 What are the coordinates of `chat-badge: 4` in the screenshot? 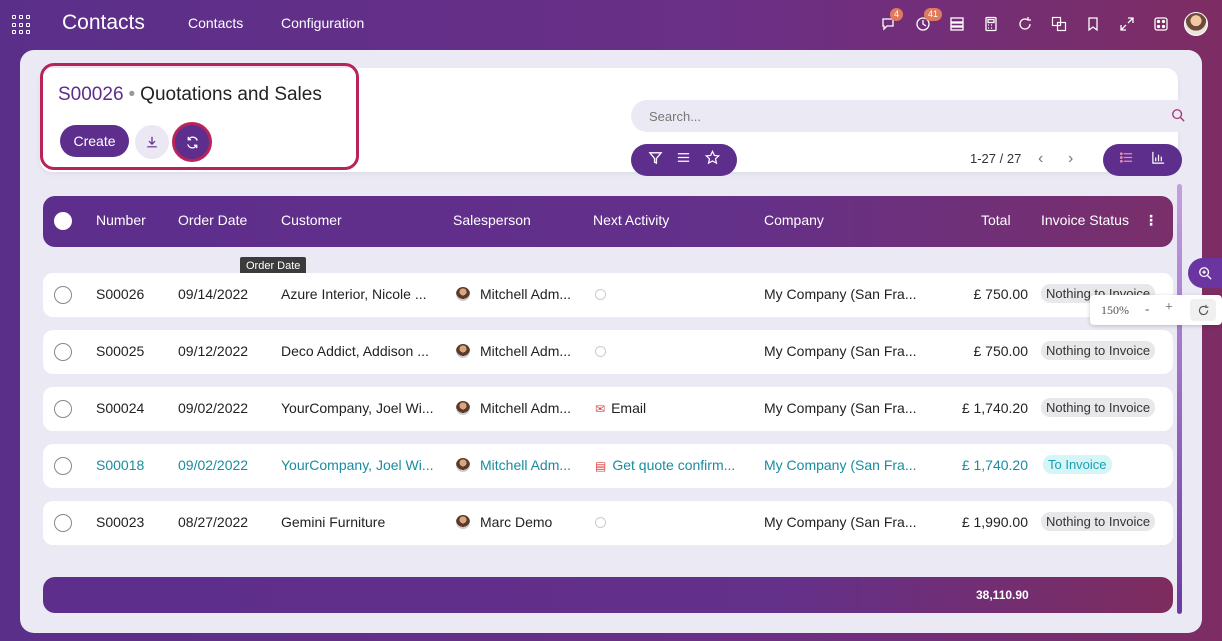 It's located at (897, 14).